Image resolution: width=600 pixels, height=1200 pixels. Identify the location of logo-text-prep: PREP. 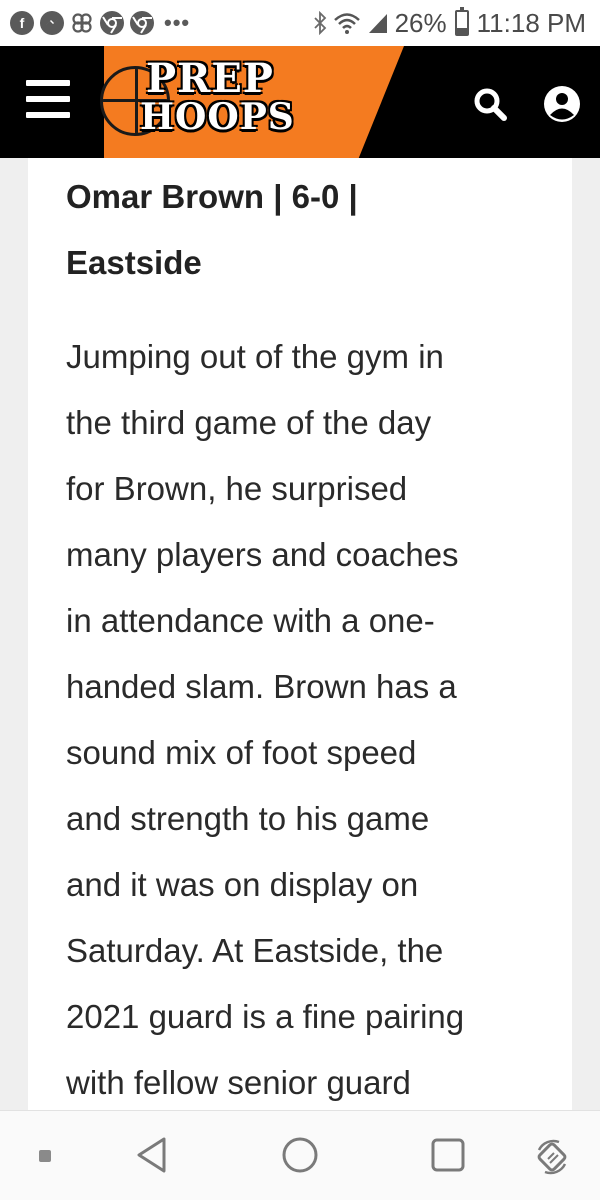
(210, 78).